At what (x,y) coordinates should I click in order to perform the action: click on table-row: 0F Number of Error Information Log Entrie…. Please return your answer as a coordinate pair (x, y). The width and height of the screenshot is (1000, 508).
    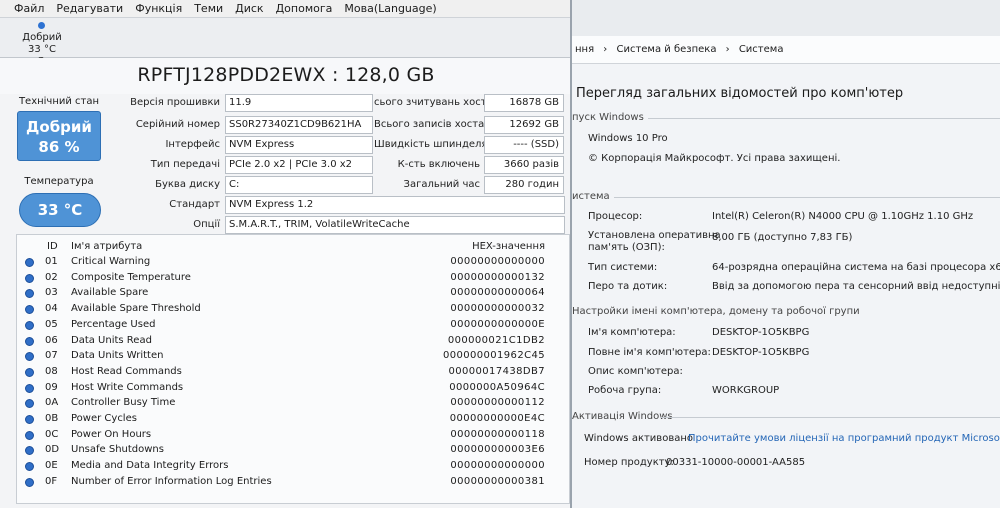
    Looking at the image, I should click on (293, 483).